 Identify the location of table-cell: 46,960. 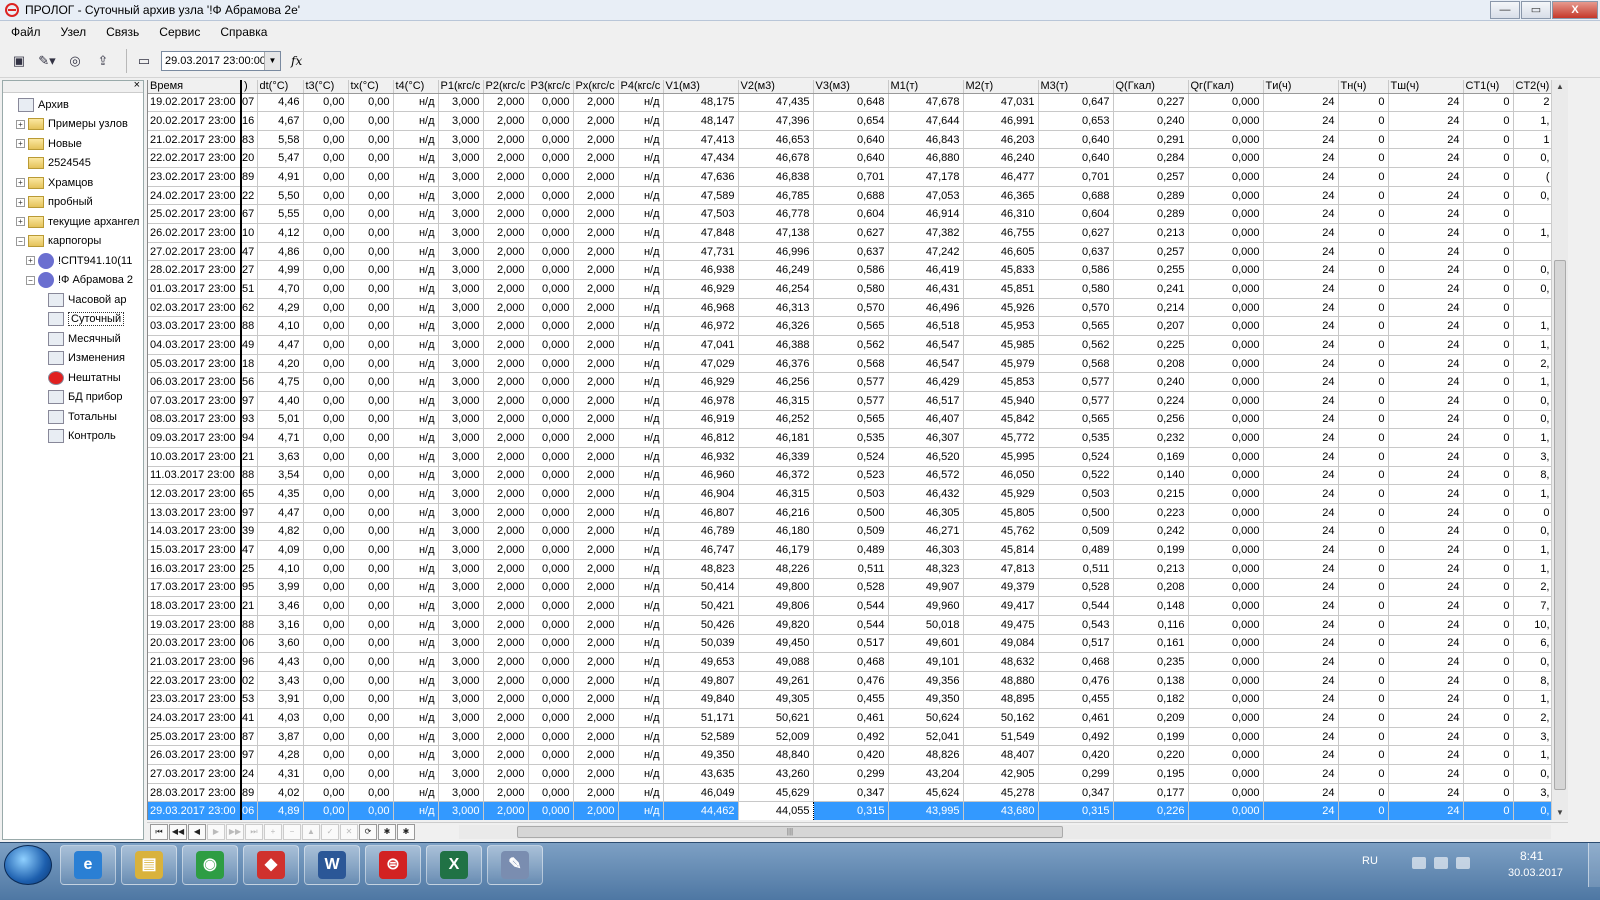
(701, 476).